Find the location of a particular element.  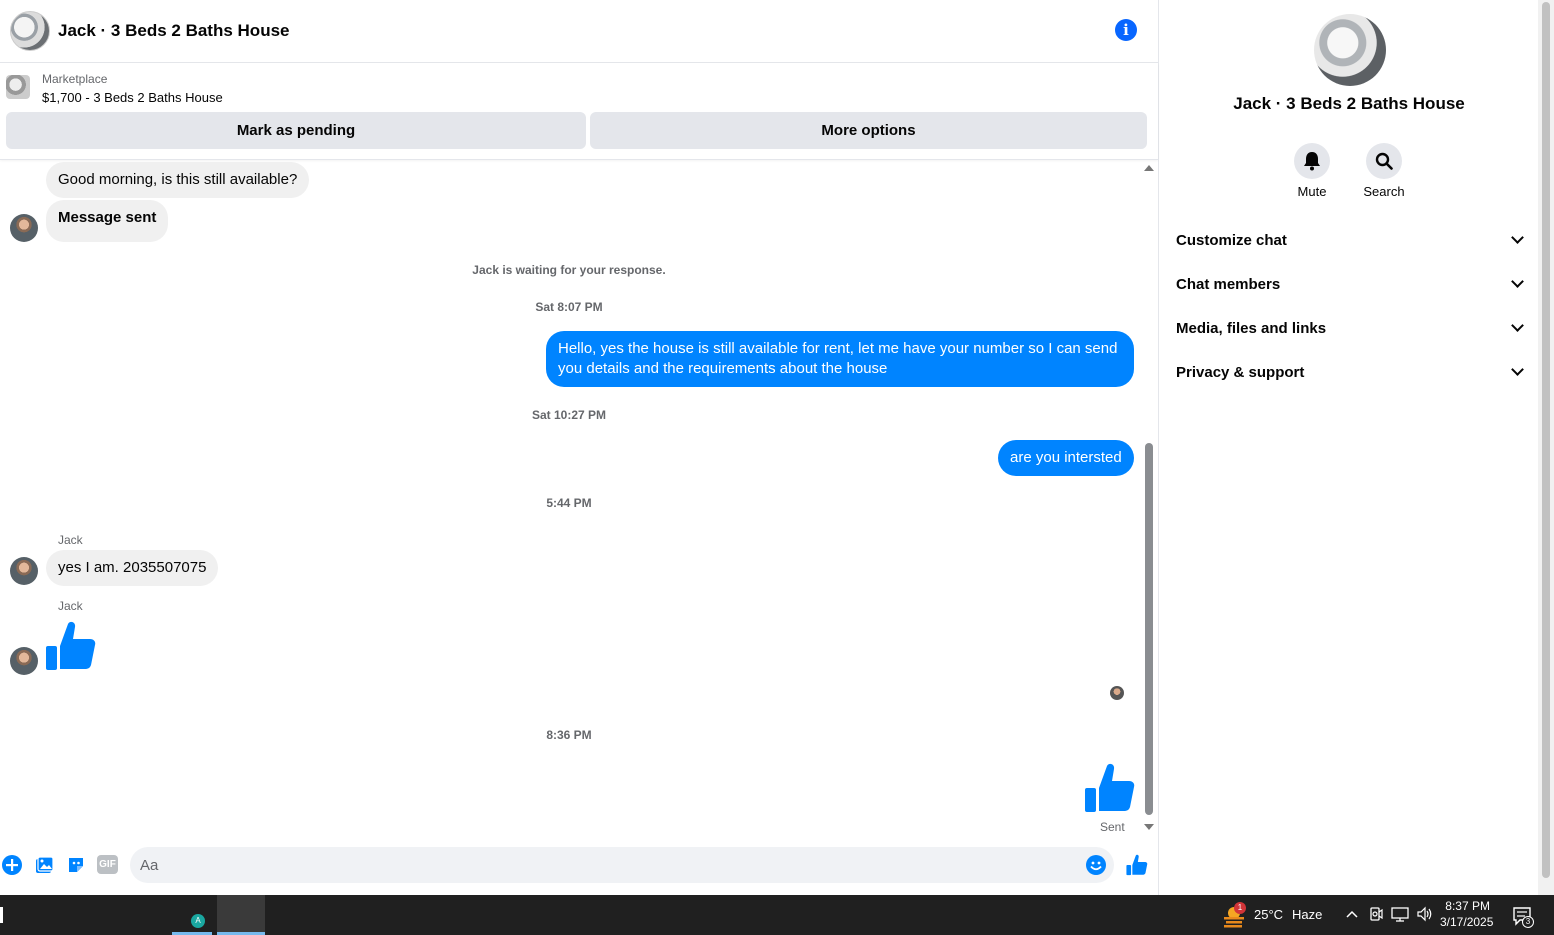

temperature: 25°C is located at coordinates (1268, 914).